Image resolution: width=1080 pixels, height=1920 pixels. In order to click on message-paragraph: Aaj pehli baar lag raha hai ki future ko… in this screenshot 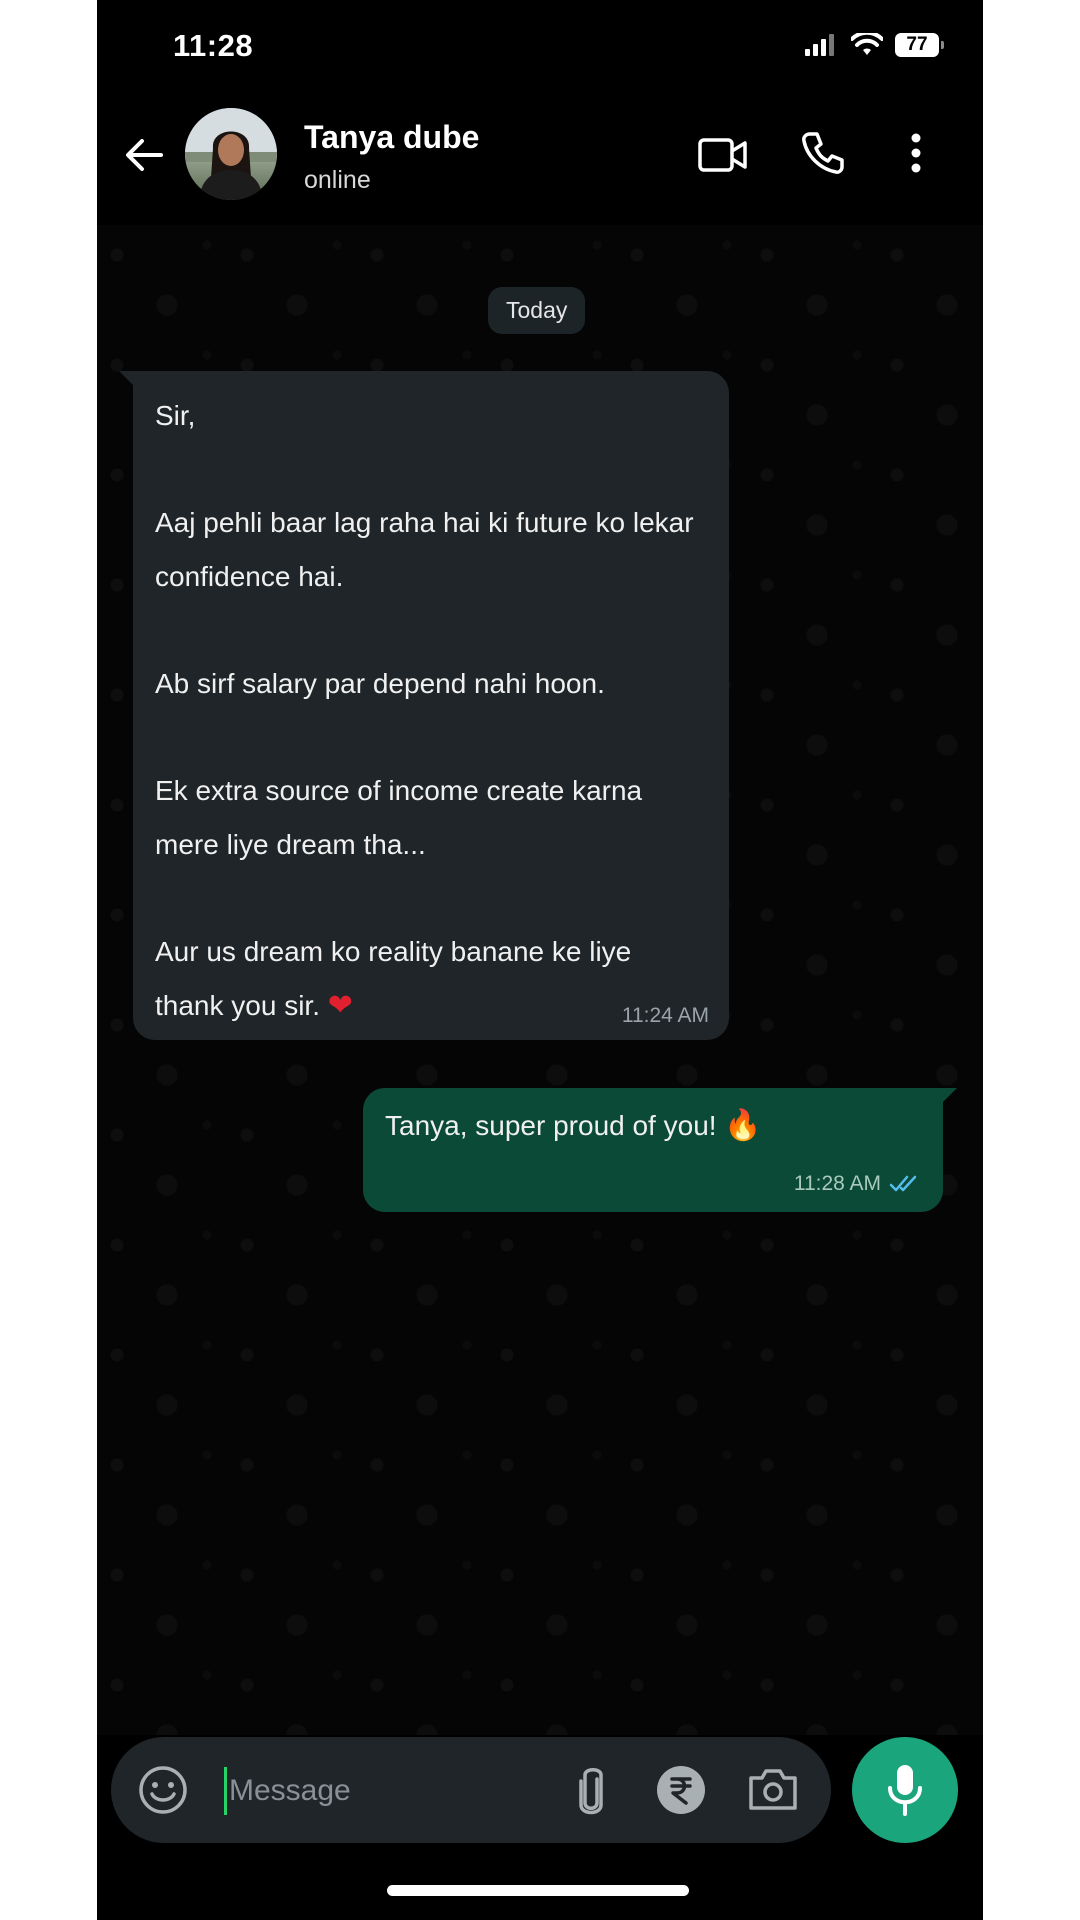, I will do `click(424, 549)`.